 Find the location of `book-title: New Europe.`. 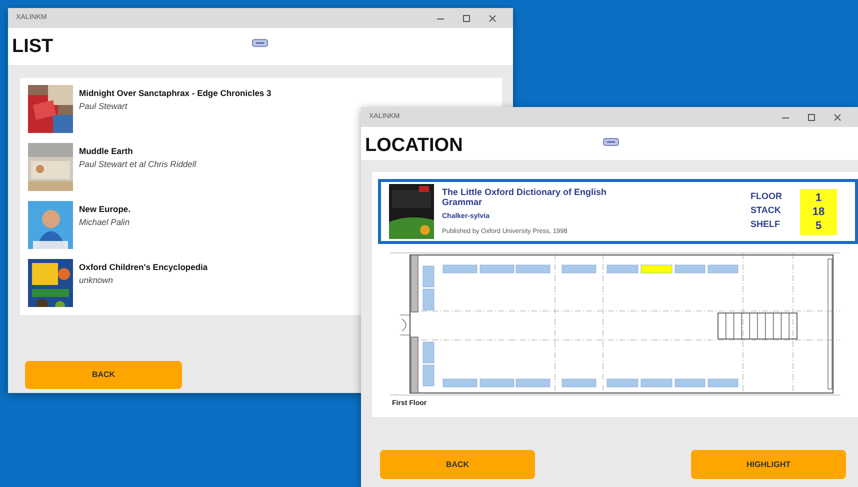

book-title: New Europe. is located at coordinates (104, 209).